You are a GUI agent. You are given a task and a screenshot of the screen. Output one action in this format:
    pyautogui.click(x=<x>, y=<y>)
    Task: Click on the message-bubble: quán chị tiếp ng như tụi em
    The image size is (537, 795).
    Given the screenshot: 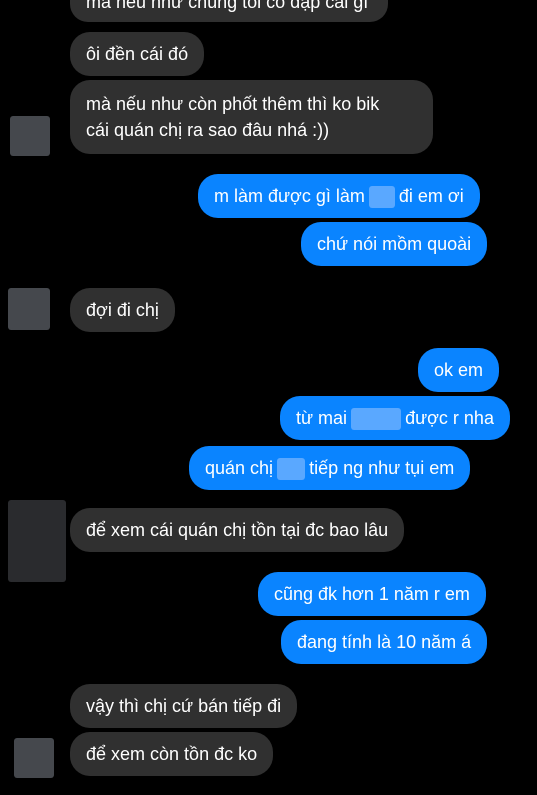 What is the action you would take?
    pyautogui.click(x=330, y=468)
    